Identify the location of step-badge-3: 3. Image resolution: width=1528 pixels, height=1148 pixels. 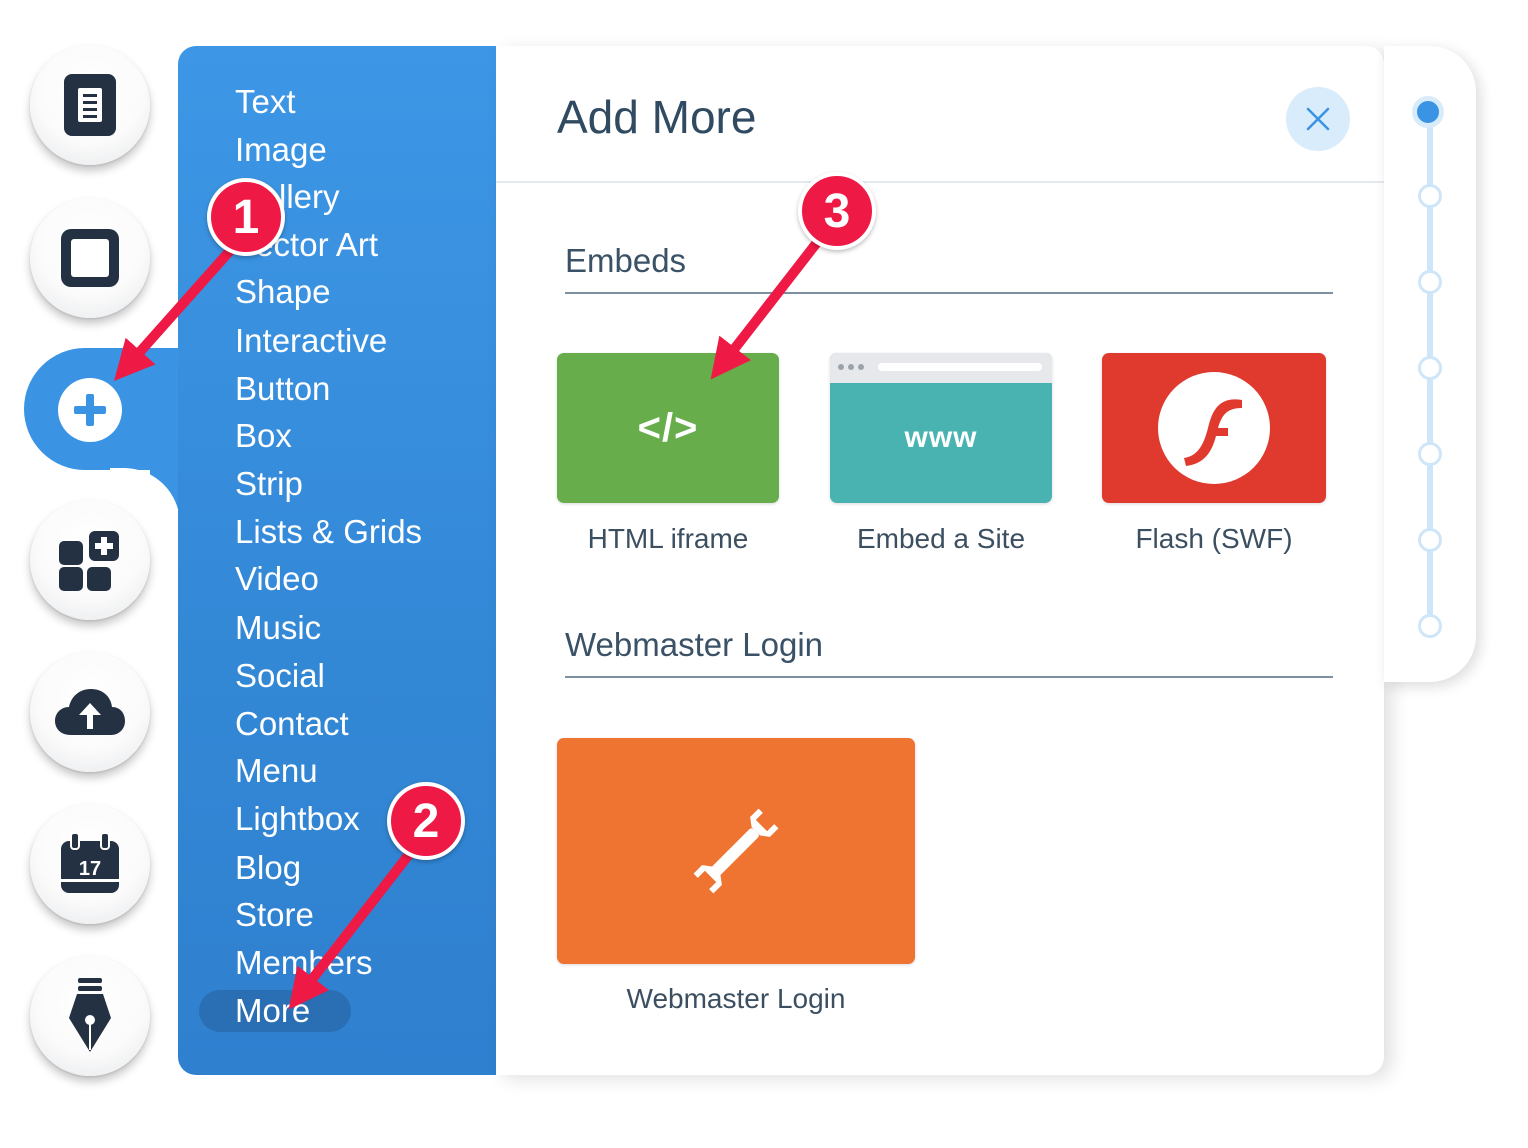
(837, 211).